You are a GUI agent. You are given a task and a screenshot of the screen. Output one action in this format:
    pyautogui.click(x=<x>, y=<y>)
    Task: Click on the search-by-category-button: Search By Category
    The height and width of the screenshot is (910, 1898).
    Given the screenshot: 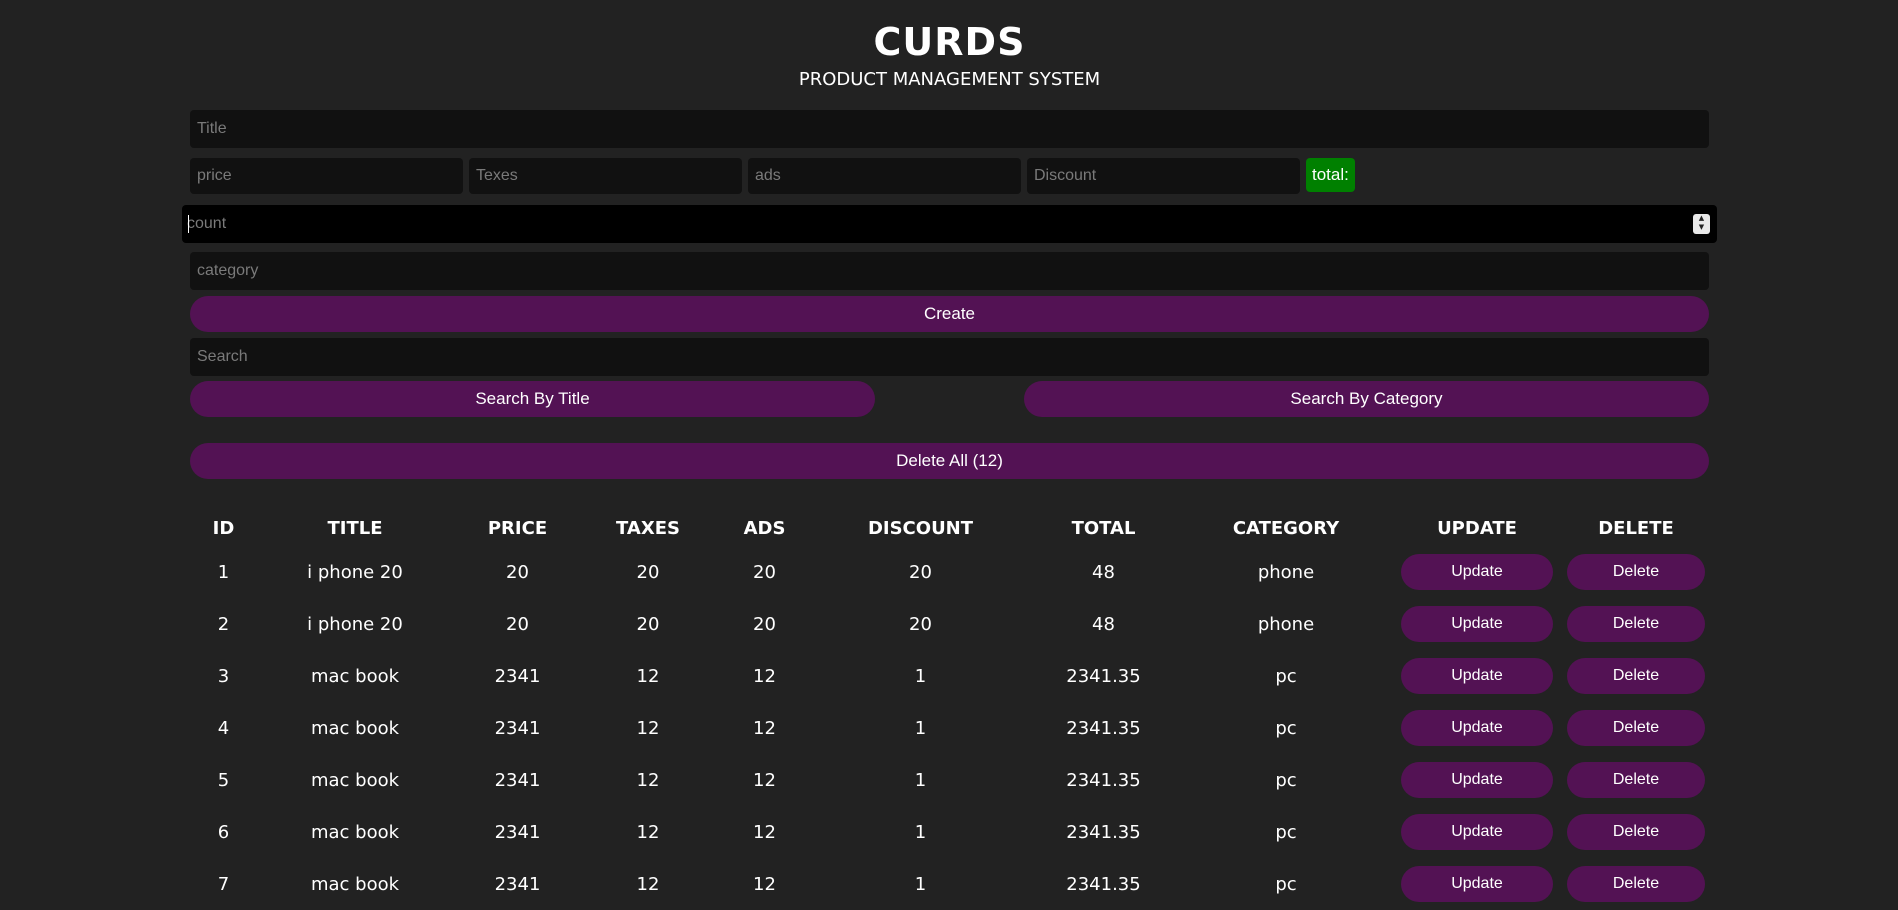 What is the action you would take?
    pyautogui.click(x=1366, y=399)
    